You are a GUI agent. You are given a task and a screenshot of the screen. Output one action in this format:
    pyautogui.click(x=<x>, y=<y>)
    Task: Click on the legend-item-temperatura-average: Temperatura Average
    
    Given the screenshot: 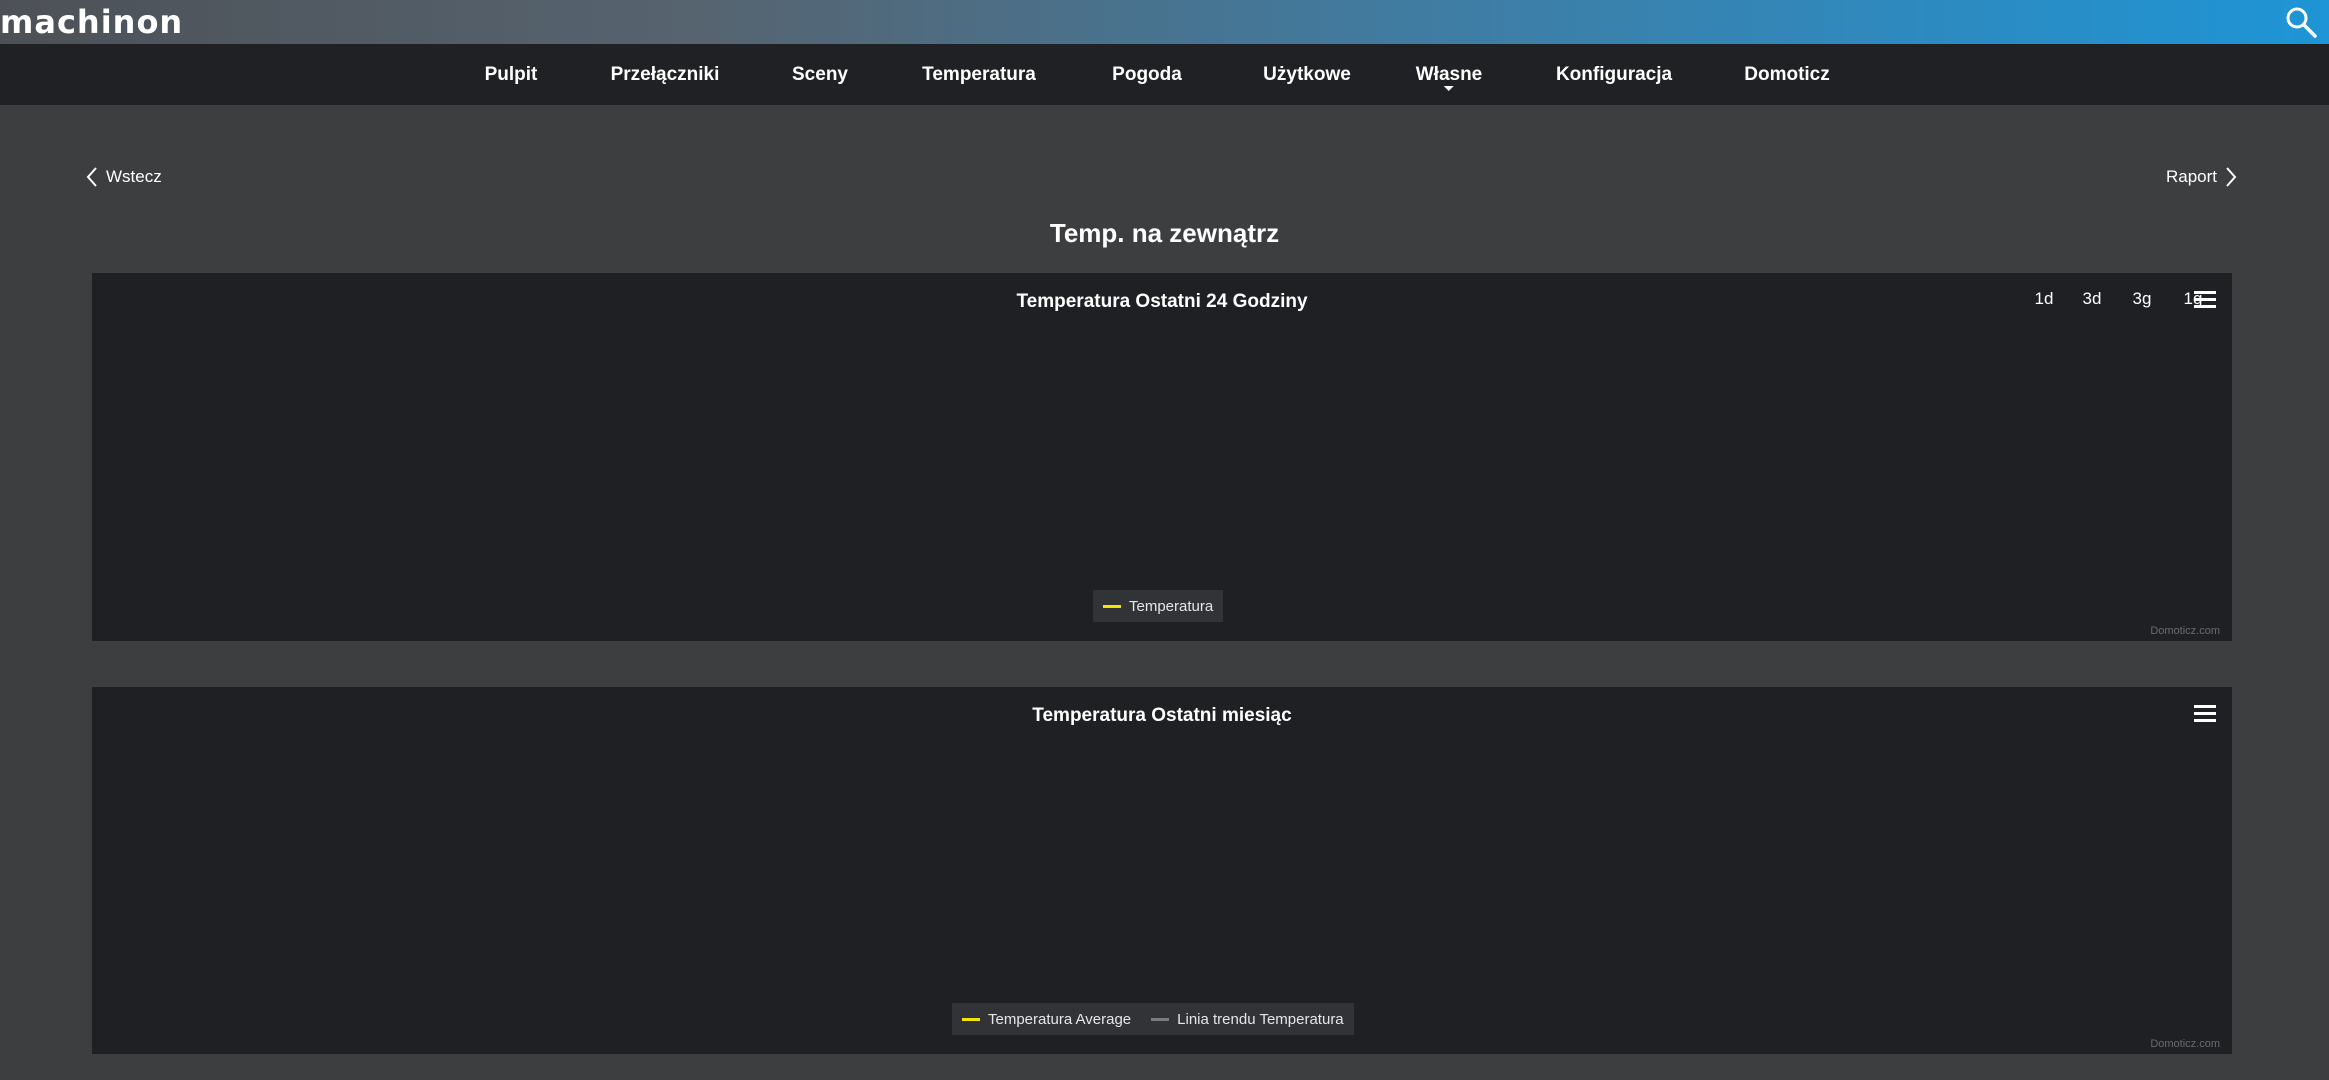 What is the action you would take?
    pyautogui.click(x=1046, y=1019)
    